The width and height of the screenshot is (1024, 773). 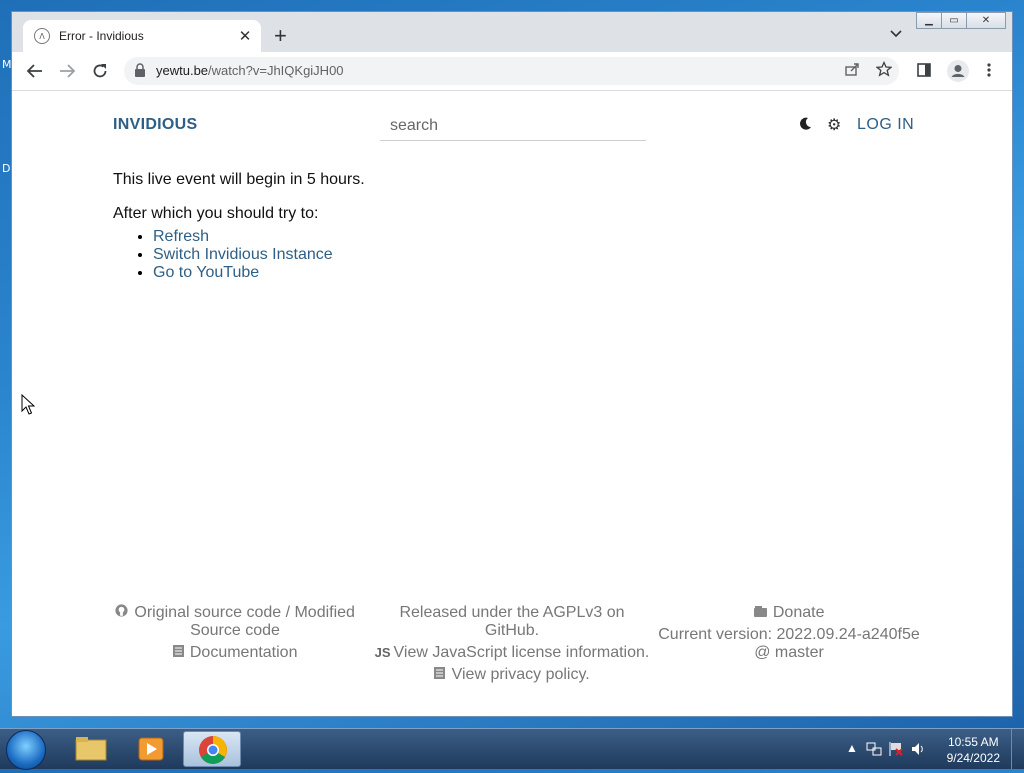 I want to click on start-button, so click(x=26, y=750).